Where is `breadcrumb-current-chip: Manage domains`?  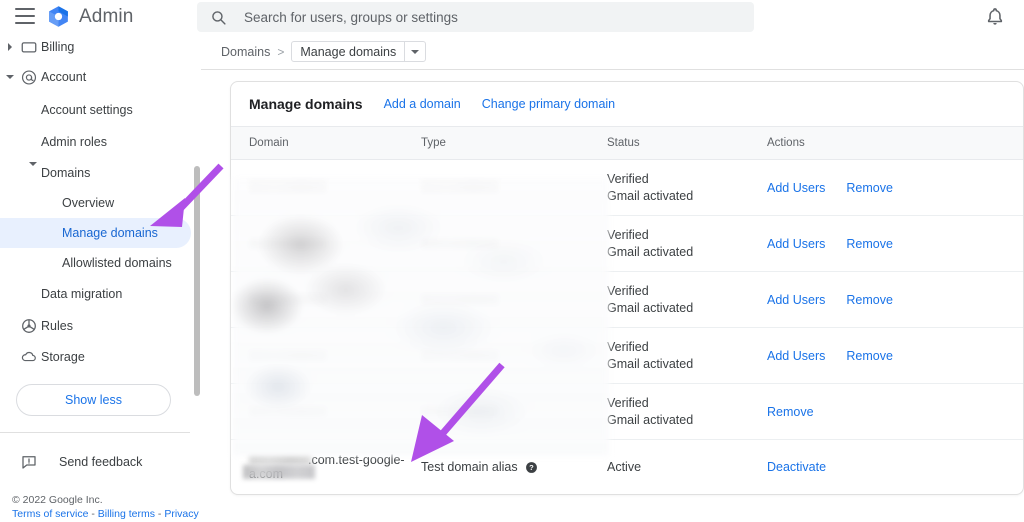 breadcrumb-current-chip: Manage domains is located at coordinates (359, 51).